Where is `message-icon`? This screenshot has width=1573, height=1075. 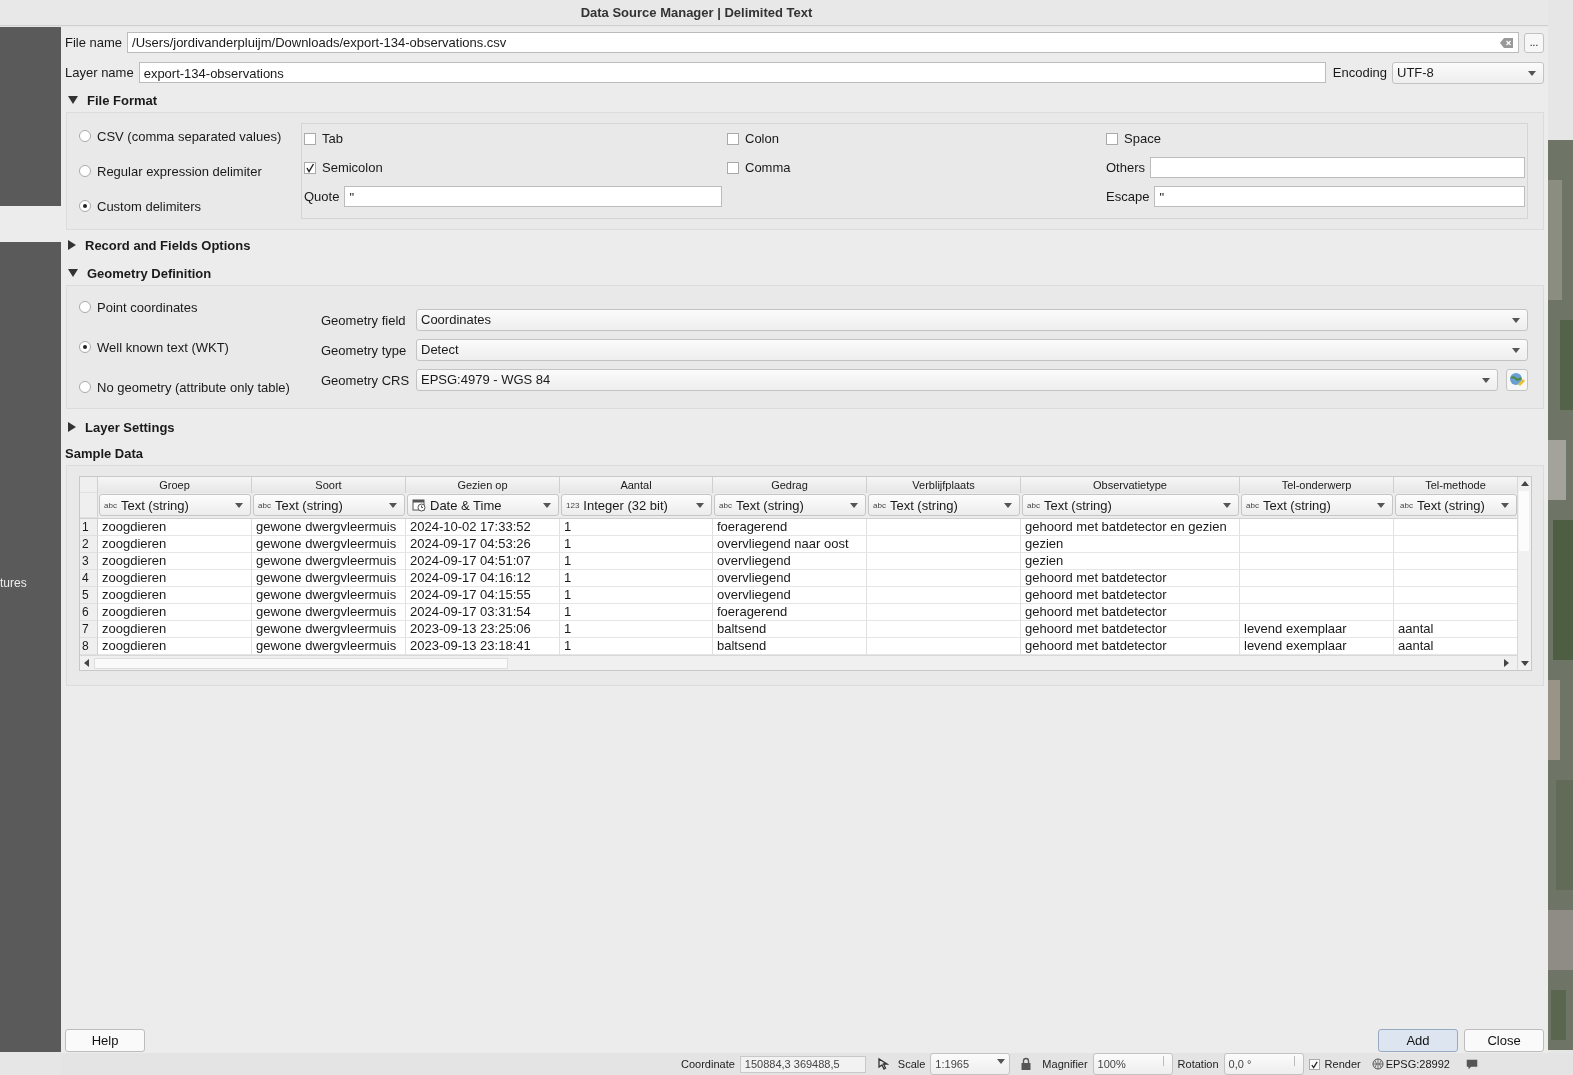
message-icon is located at coordinates (1471, 1064).